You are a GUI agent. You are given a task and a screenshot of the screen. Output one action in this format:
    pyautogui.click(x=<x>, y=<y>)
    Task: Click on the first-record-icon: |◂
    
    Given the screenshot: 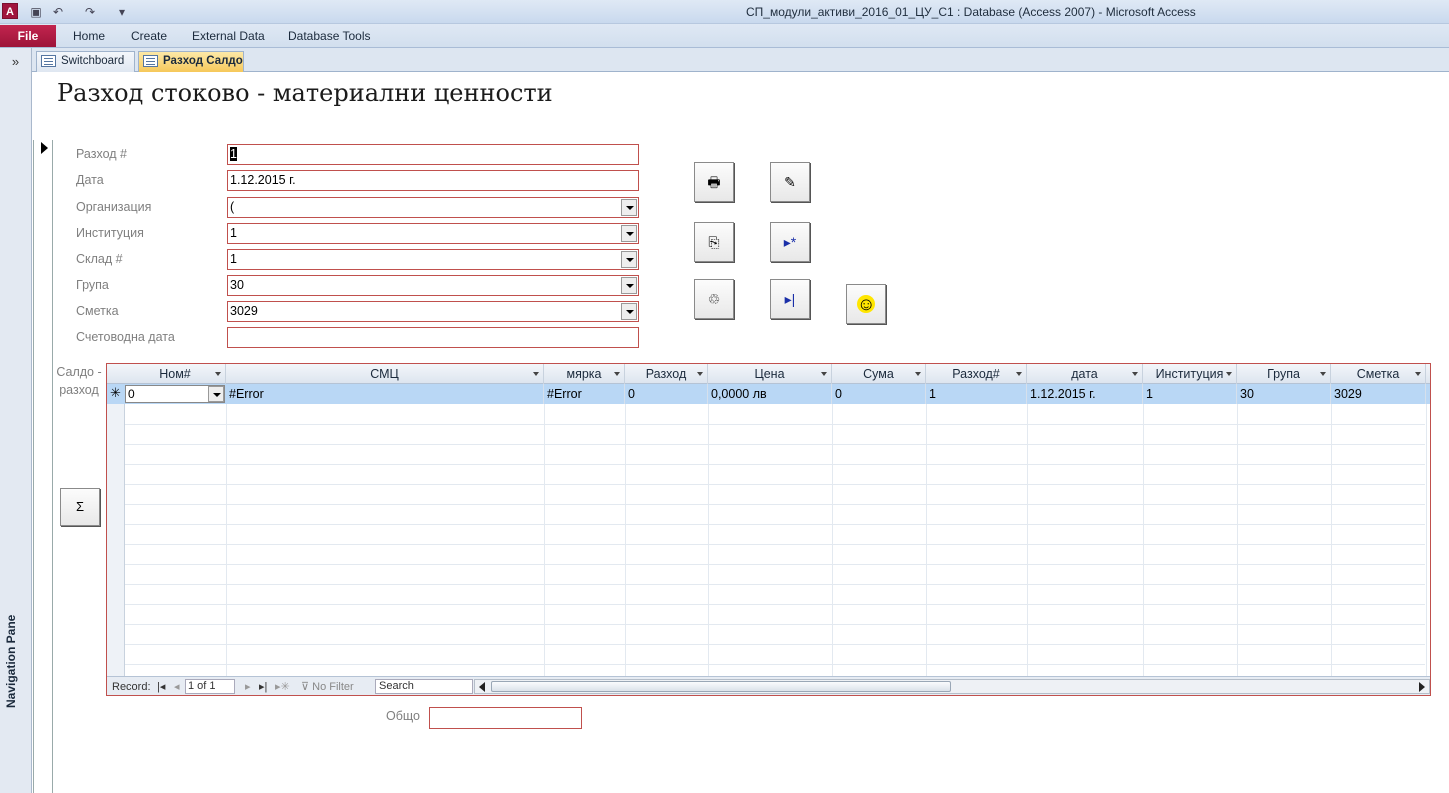 What is the action you would take?
    pyautogui.click(x=161, y=687)
    